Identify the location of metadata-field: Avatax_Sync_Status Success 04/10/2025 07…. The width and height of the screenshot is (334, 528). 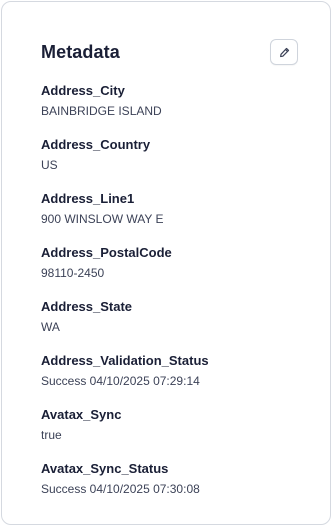
(176, 487).